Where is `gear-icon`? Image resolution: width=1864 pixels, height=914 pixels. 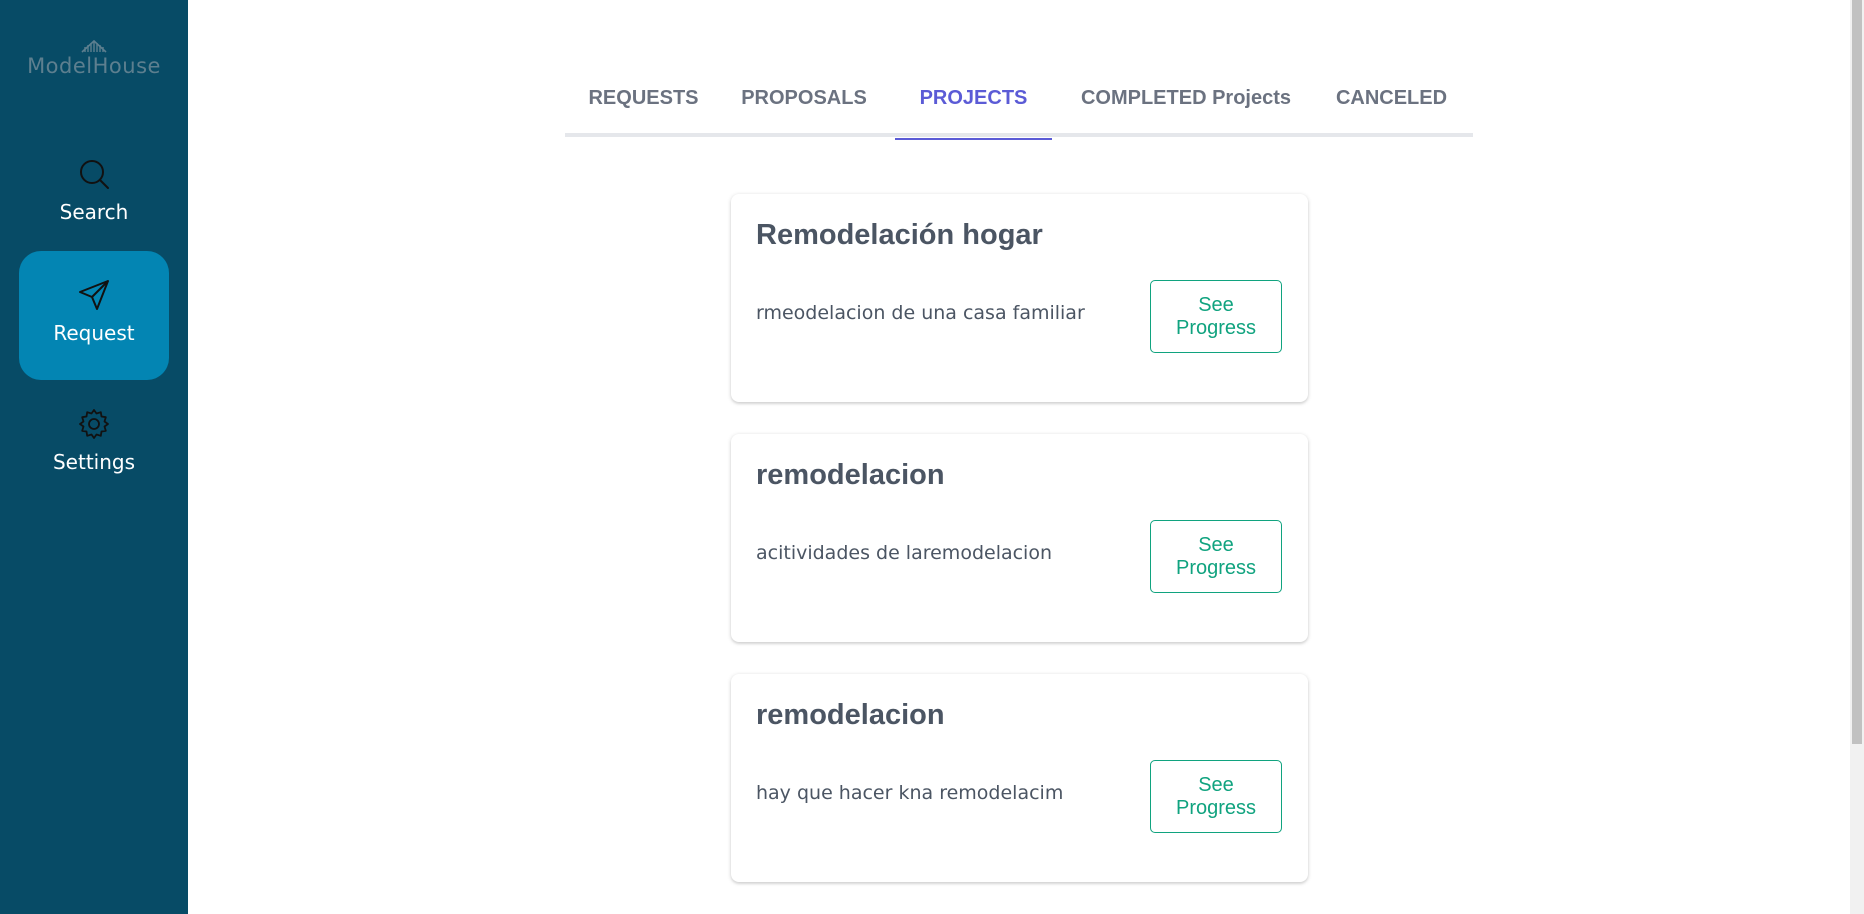
gear-icon is located at coordinates (94, 424).